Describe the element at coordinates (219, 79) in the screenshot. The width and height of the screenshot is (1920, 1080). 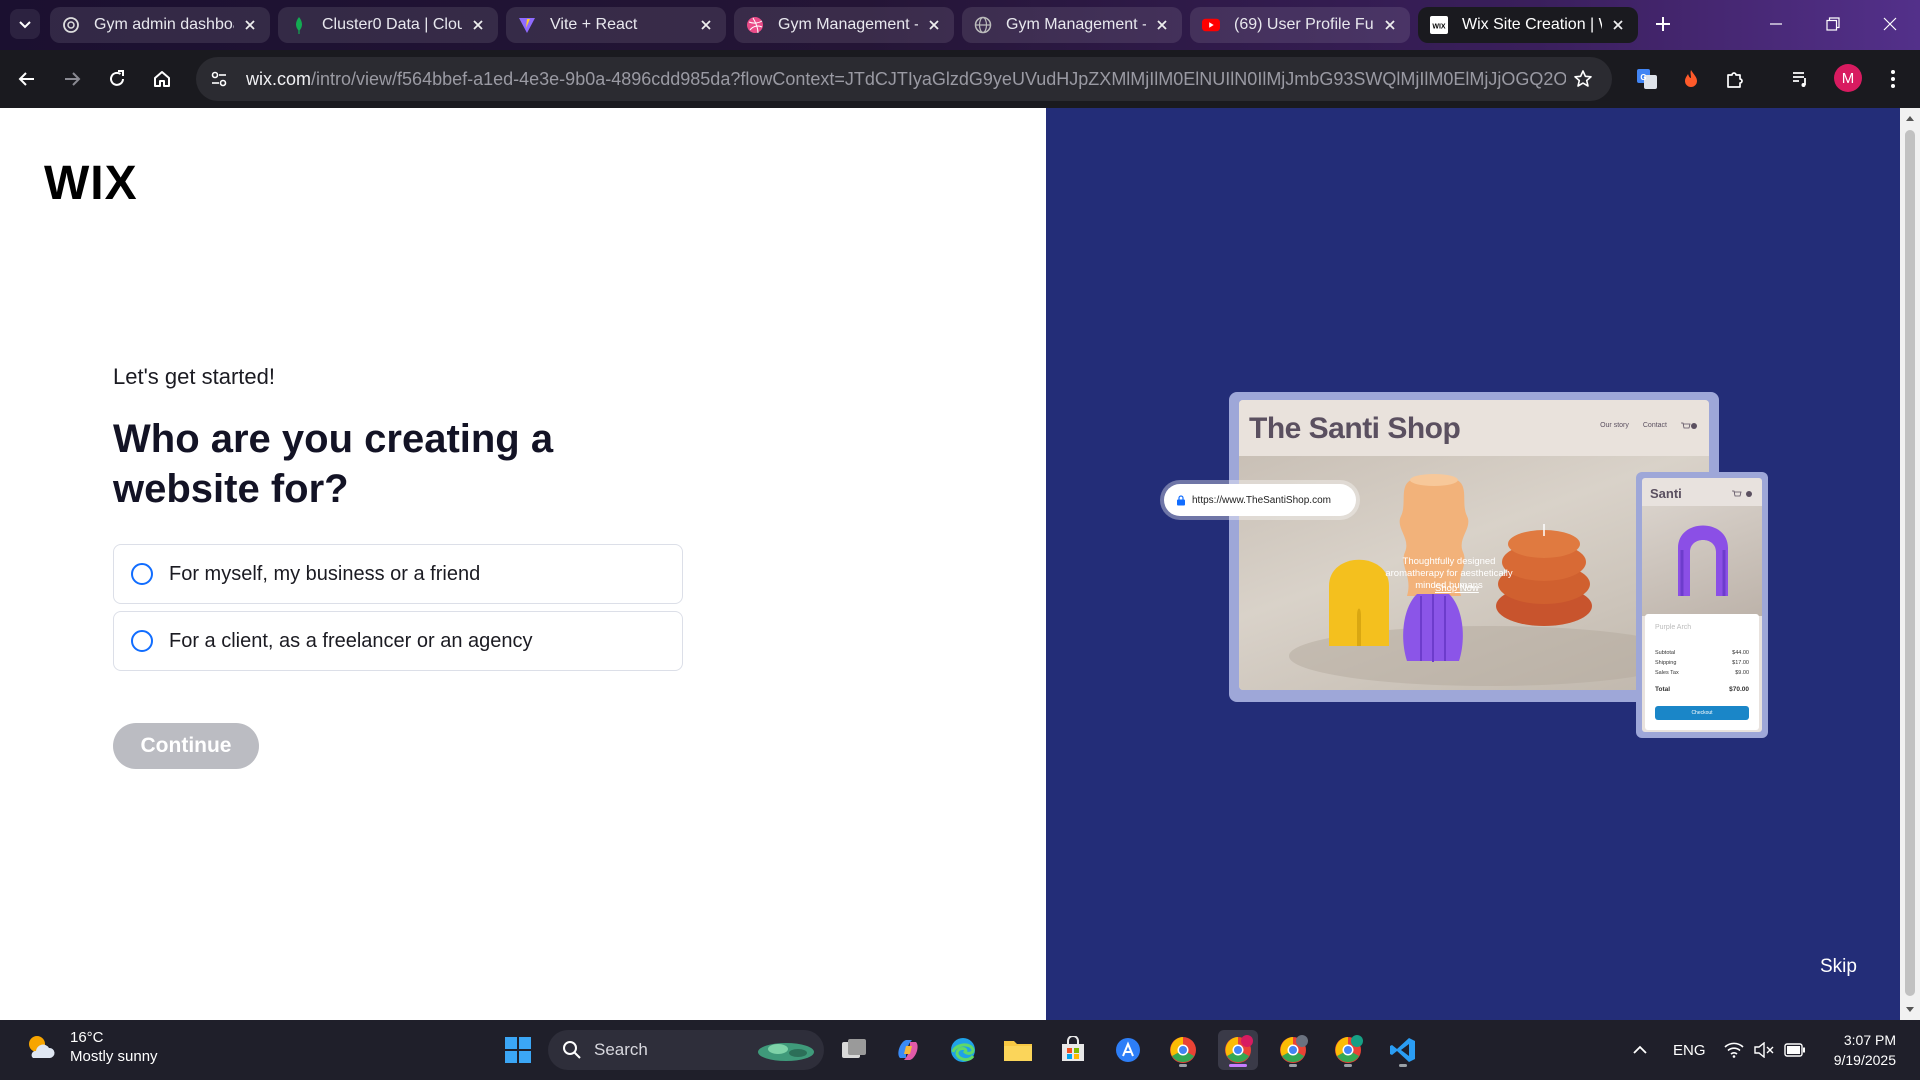
I see `site-info-button` at that location.